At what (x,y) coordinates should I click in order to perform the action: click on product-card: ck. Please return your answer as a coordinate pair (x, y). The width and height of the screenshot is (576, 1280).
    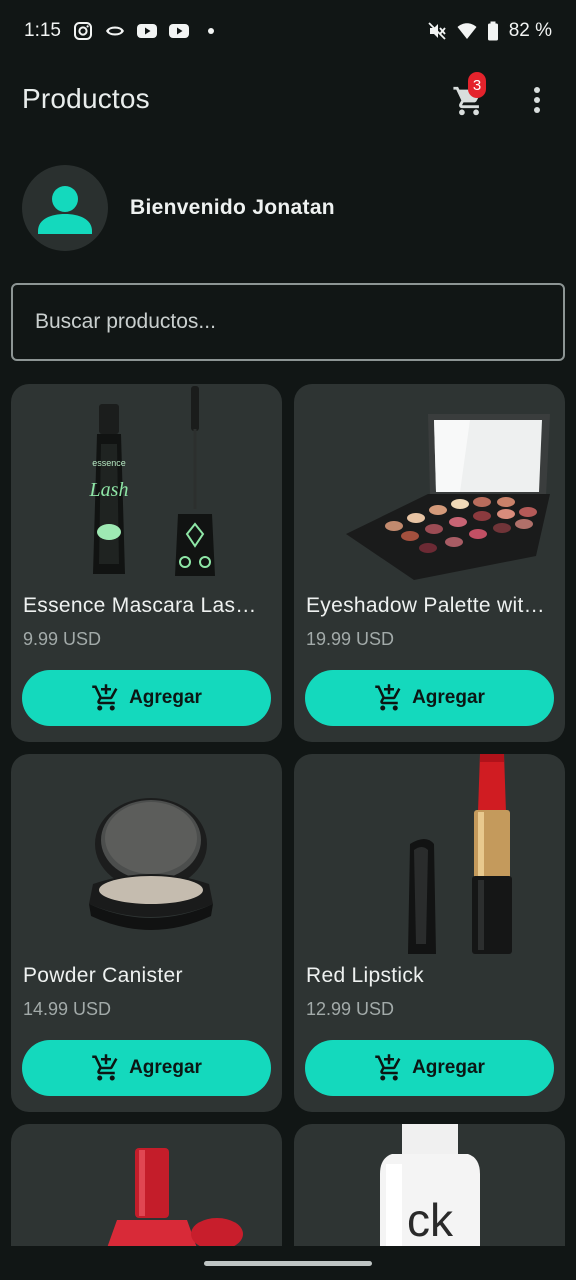
    Looking at the image, I should click on (429, 1186).